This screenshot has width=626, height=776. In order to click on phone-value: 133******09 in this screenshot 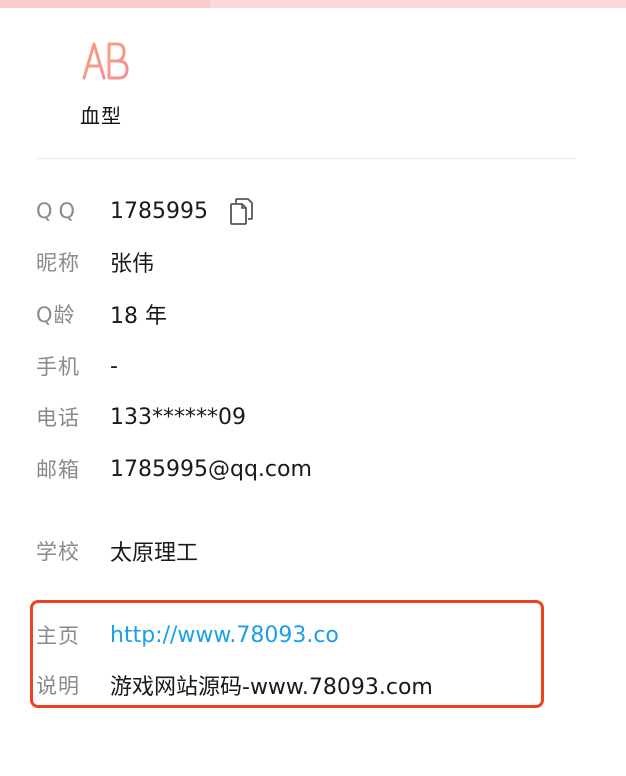, I will do `click(178, 417)`.